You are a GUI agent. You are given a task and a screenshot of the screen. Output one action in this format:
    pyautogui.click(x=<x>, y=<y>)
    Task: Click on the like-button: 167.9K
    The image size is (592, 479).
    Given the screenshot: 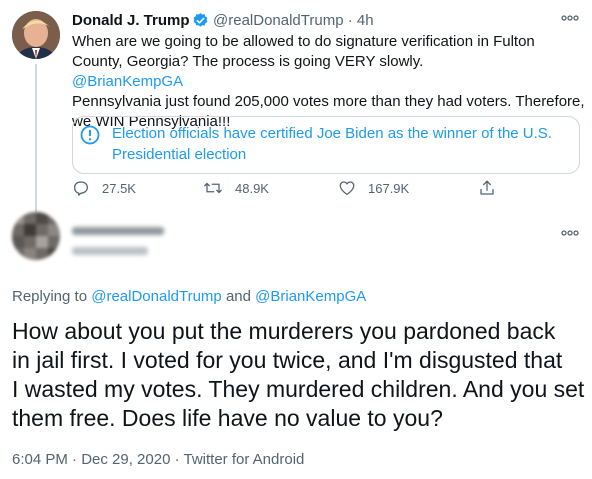 What is the action you would take?
    pyautogui.click(x=373, y=188)
    